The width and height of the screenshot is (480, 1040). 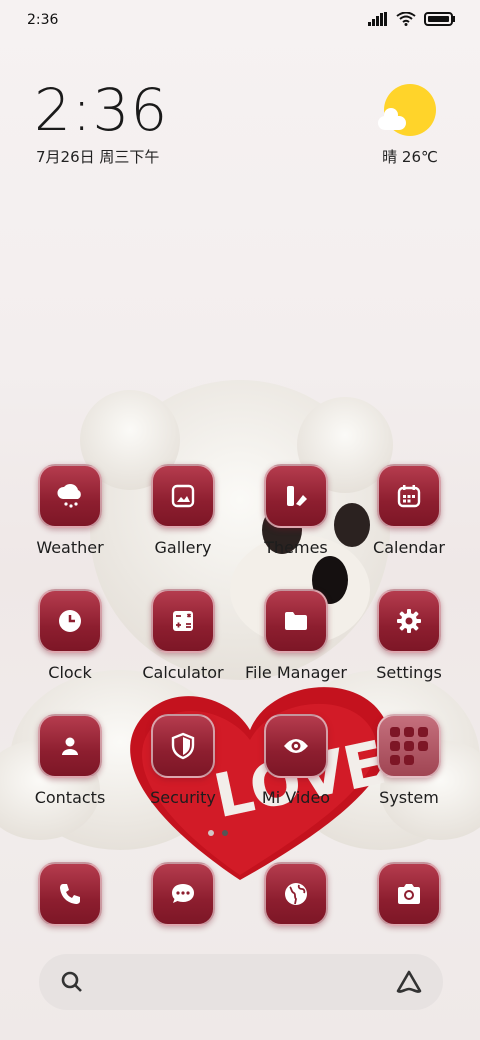 I want to click on app-file-manager: File Manager, so click(x=296, y=635).